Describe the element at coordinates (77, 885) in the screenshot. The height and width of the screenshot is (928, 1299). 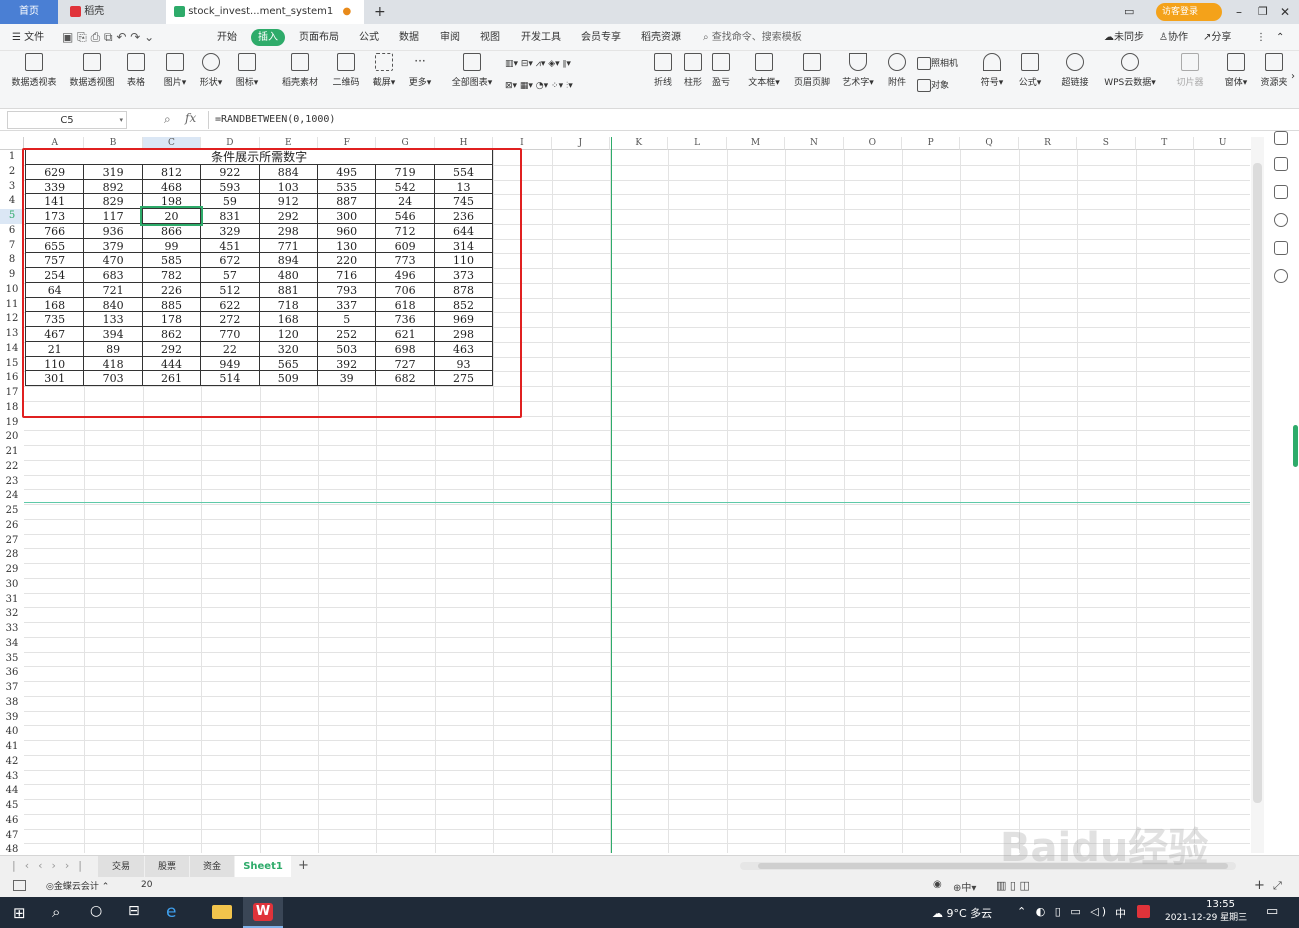
I see `kingdee-plugin: ◎金蝶云会计 ⌃` at that location.